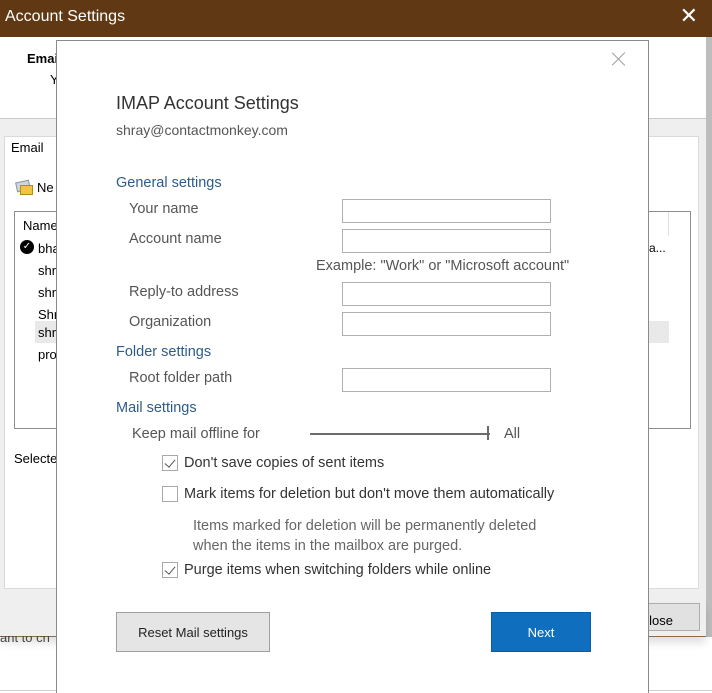 Image resolution: width=712 pixels, height=693 pixels. I want to click on keep-offline-label: Keep mail offline for, so click(196, 434).